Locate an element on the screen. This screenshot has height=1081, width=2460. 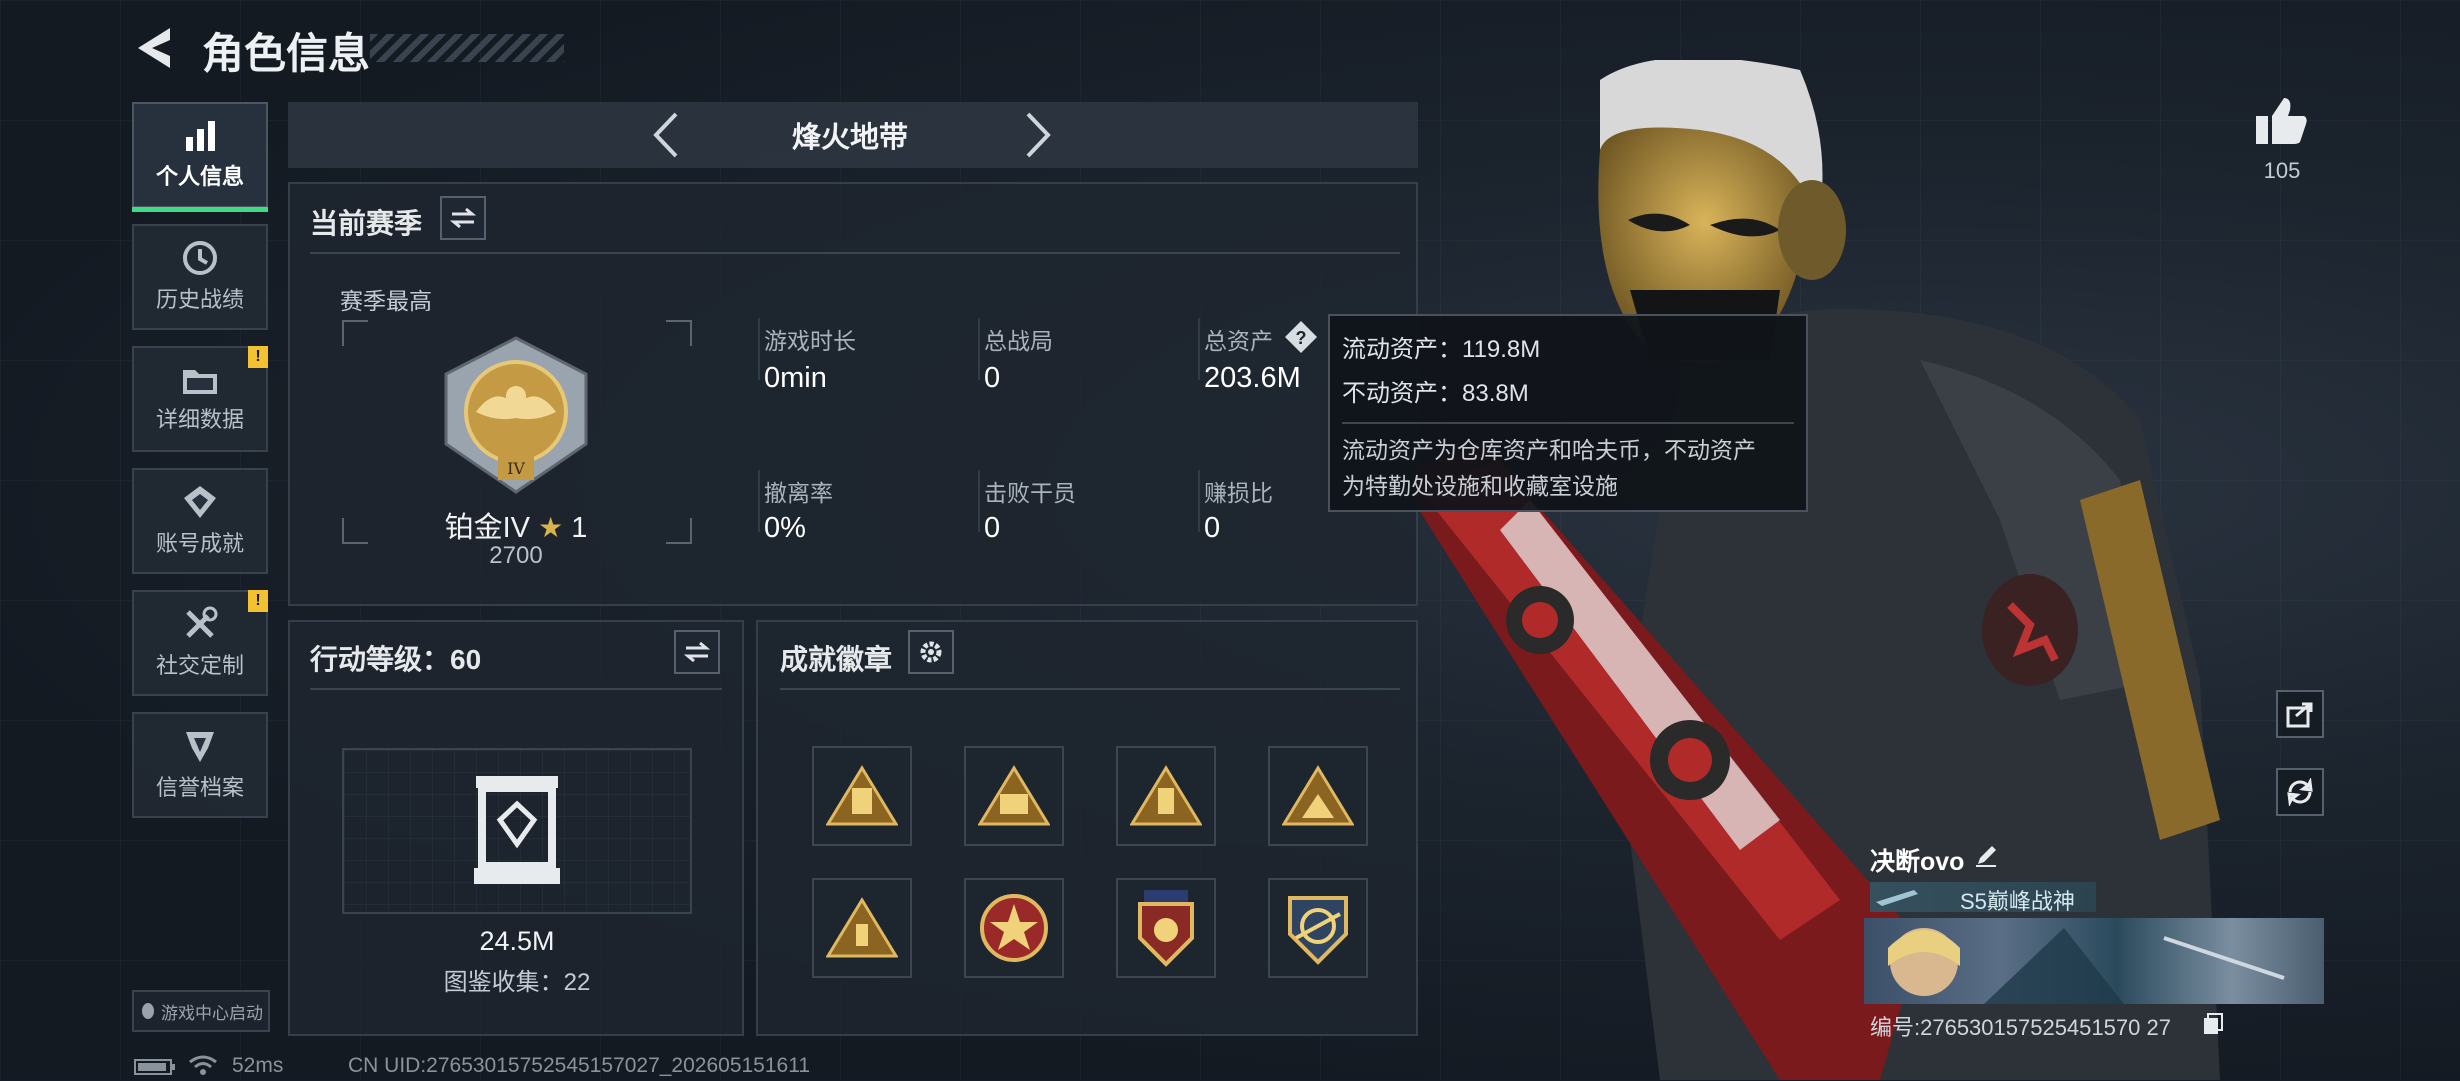
assets-desc-line2: 为特勤处设施和收藏室设施 is located at coordinates (1480, 486).